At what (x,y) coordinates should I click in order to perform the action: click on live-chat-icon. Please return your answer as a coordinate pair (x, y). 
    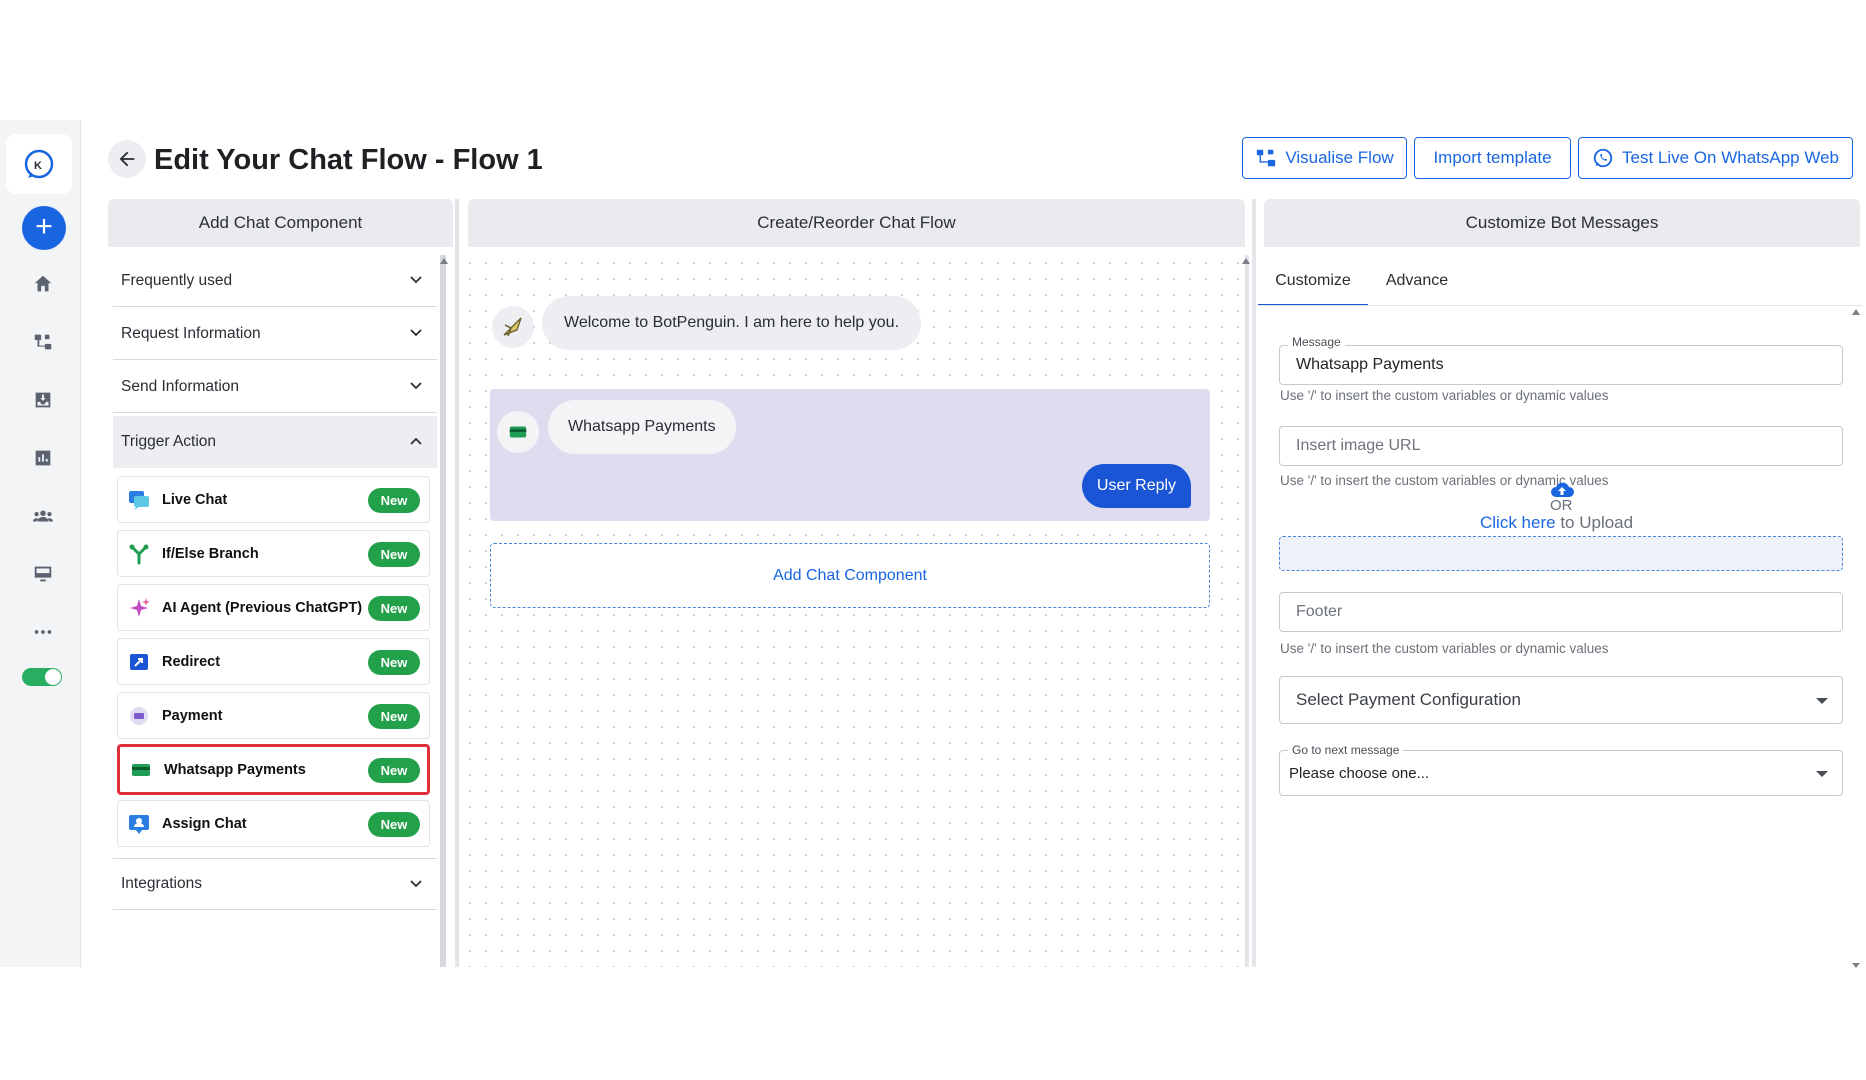
    Looking at the image, I should click on (139, 500).